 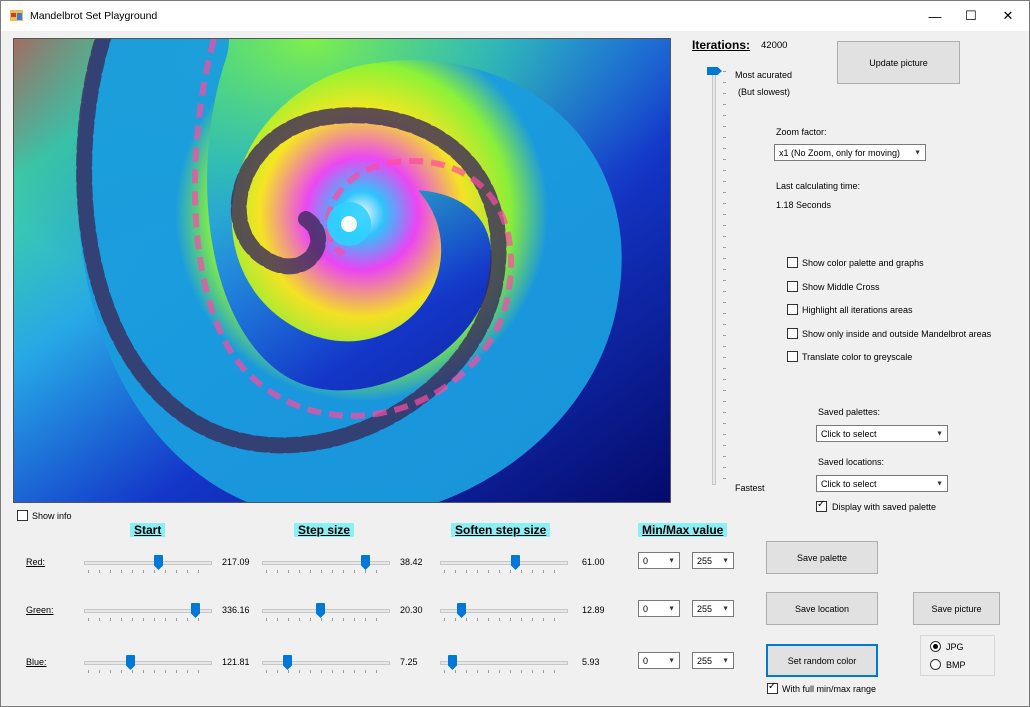 What do you see at coordinates (792, 262) in the screenshot?
I see `show-palette-checkbox` at bounding box center [792, 262].